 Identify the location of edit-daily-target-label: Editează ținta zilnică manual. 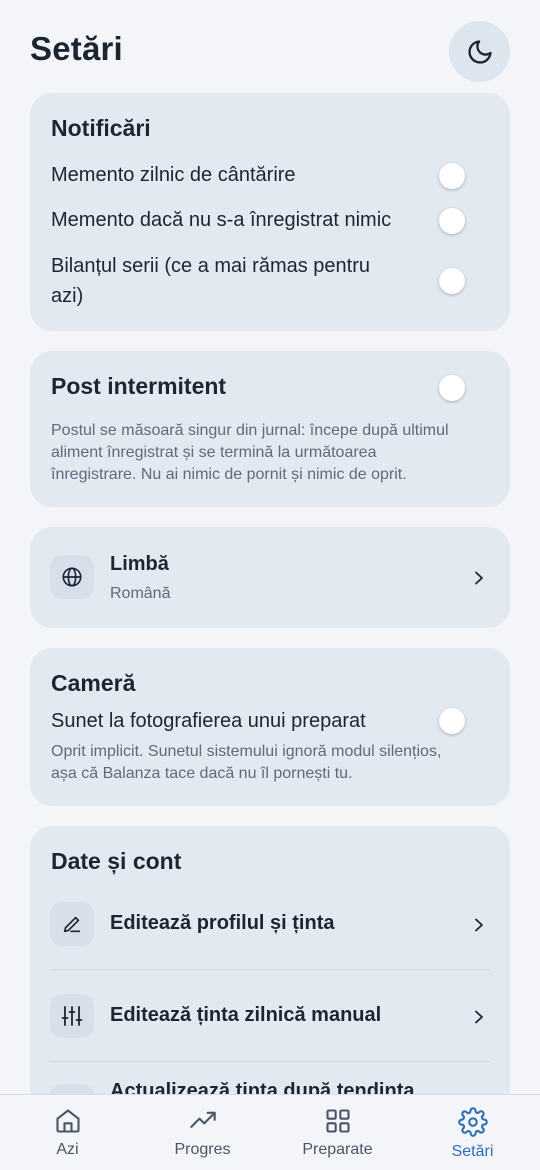
(246, 1015).